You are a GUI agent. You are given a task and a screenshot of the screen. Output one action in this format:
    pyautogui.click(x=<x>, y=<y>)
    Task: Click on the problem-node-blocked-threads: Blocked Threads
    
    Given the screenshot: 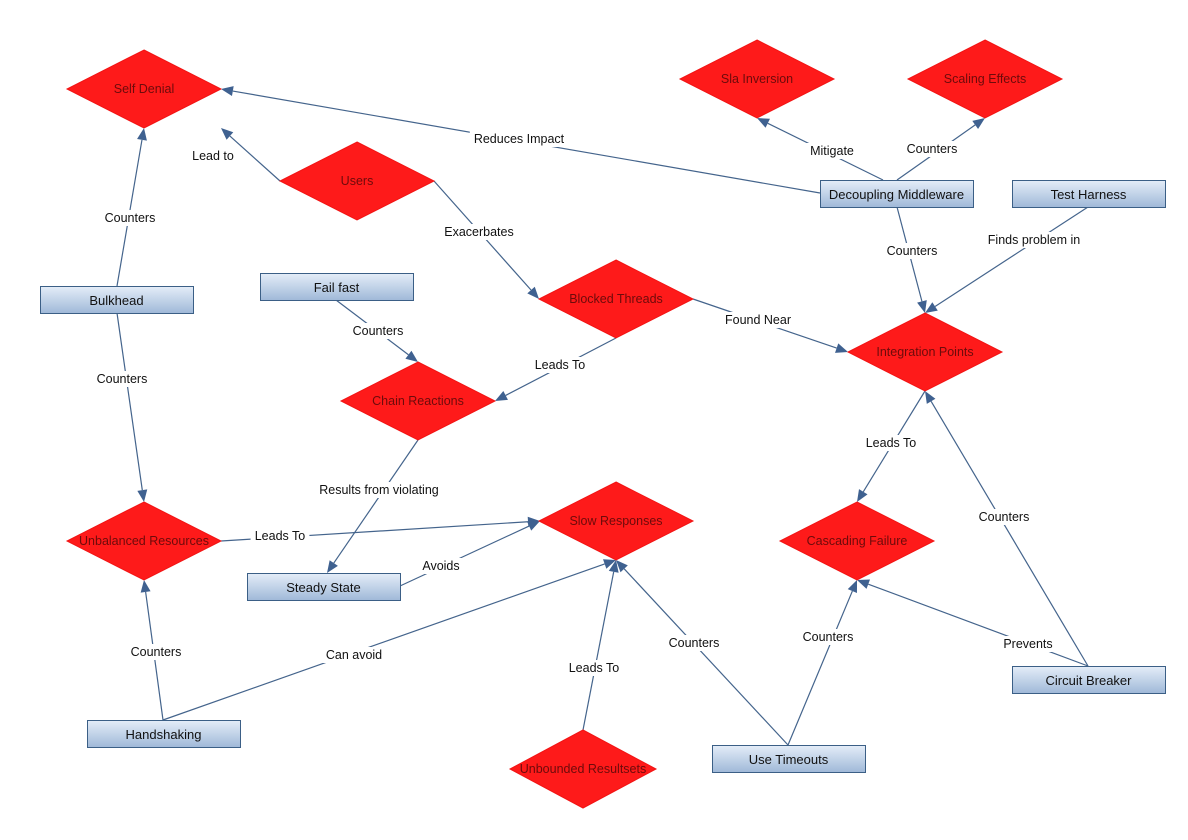 What is the action you would take?
    pyautogui.click(x=616, y=299)
    